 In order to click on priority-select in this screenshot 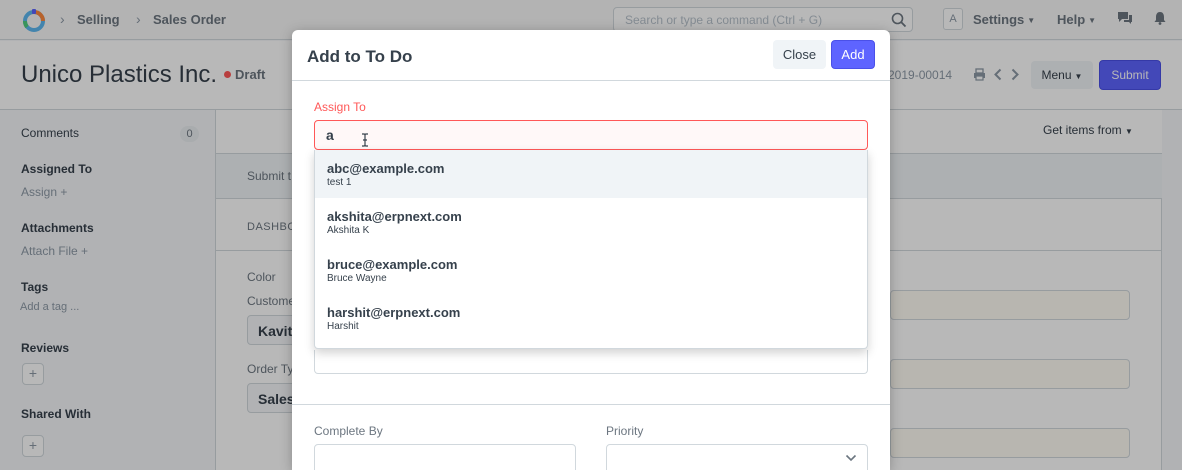, I will do `click(737, 457)`.